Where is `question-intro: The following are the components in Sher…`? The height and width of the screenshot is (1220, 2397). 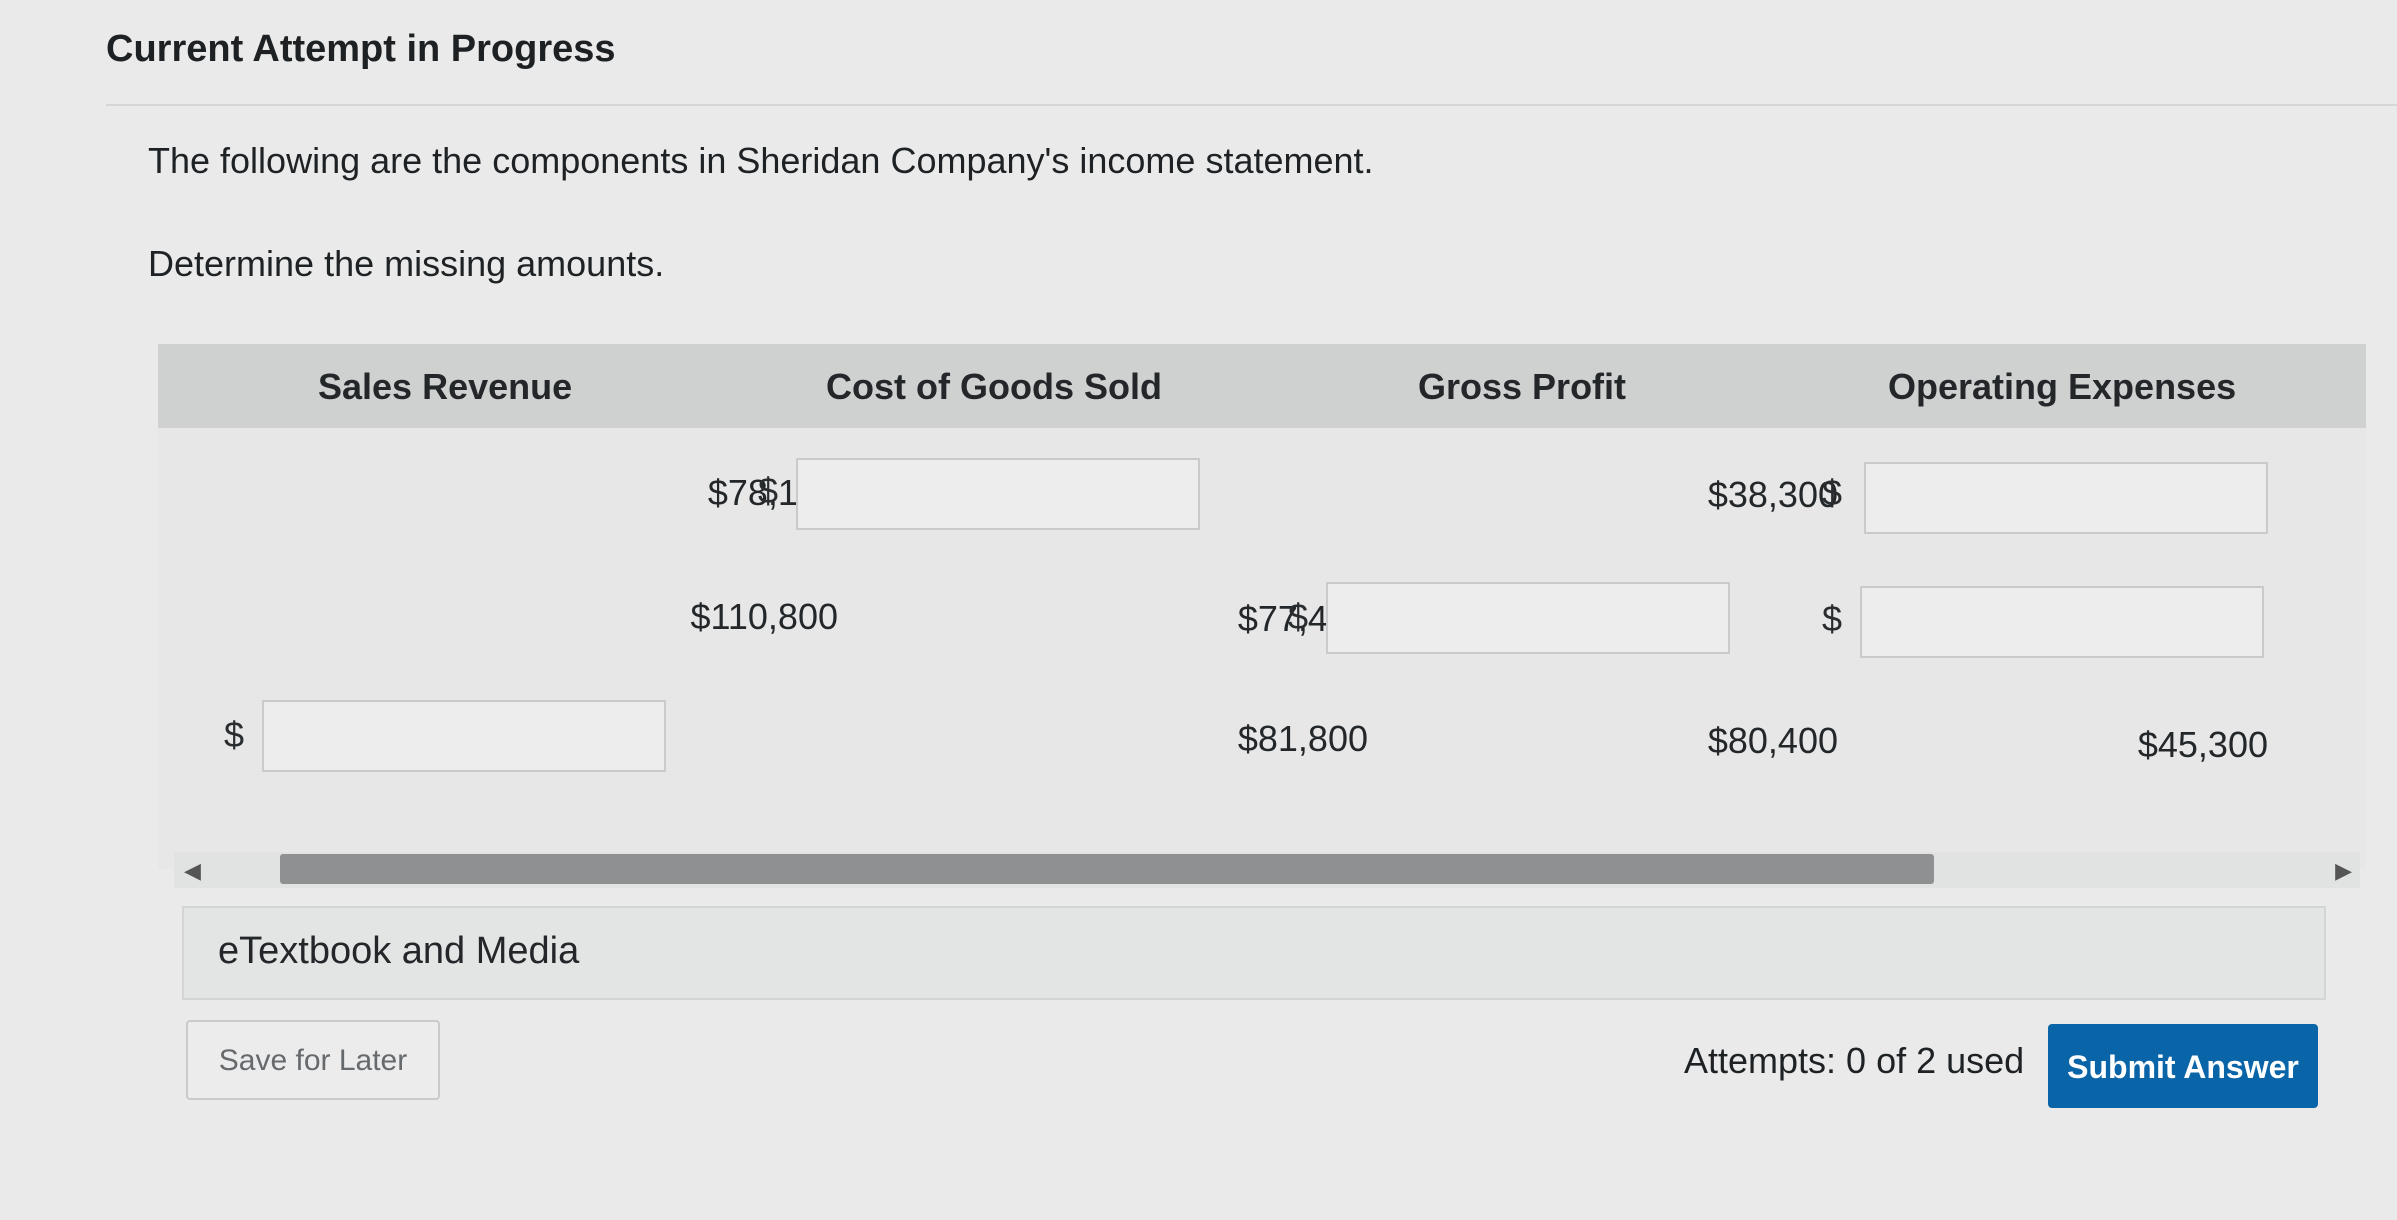 question-intro: The following are the components in Sher… is located at coordinates (761, 160).